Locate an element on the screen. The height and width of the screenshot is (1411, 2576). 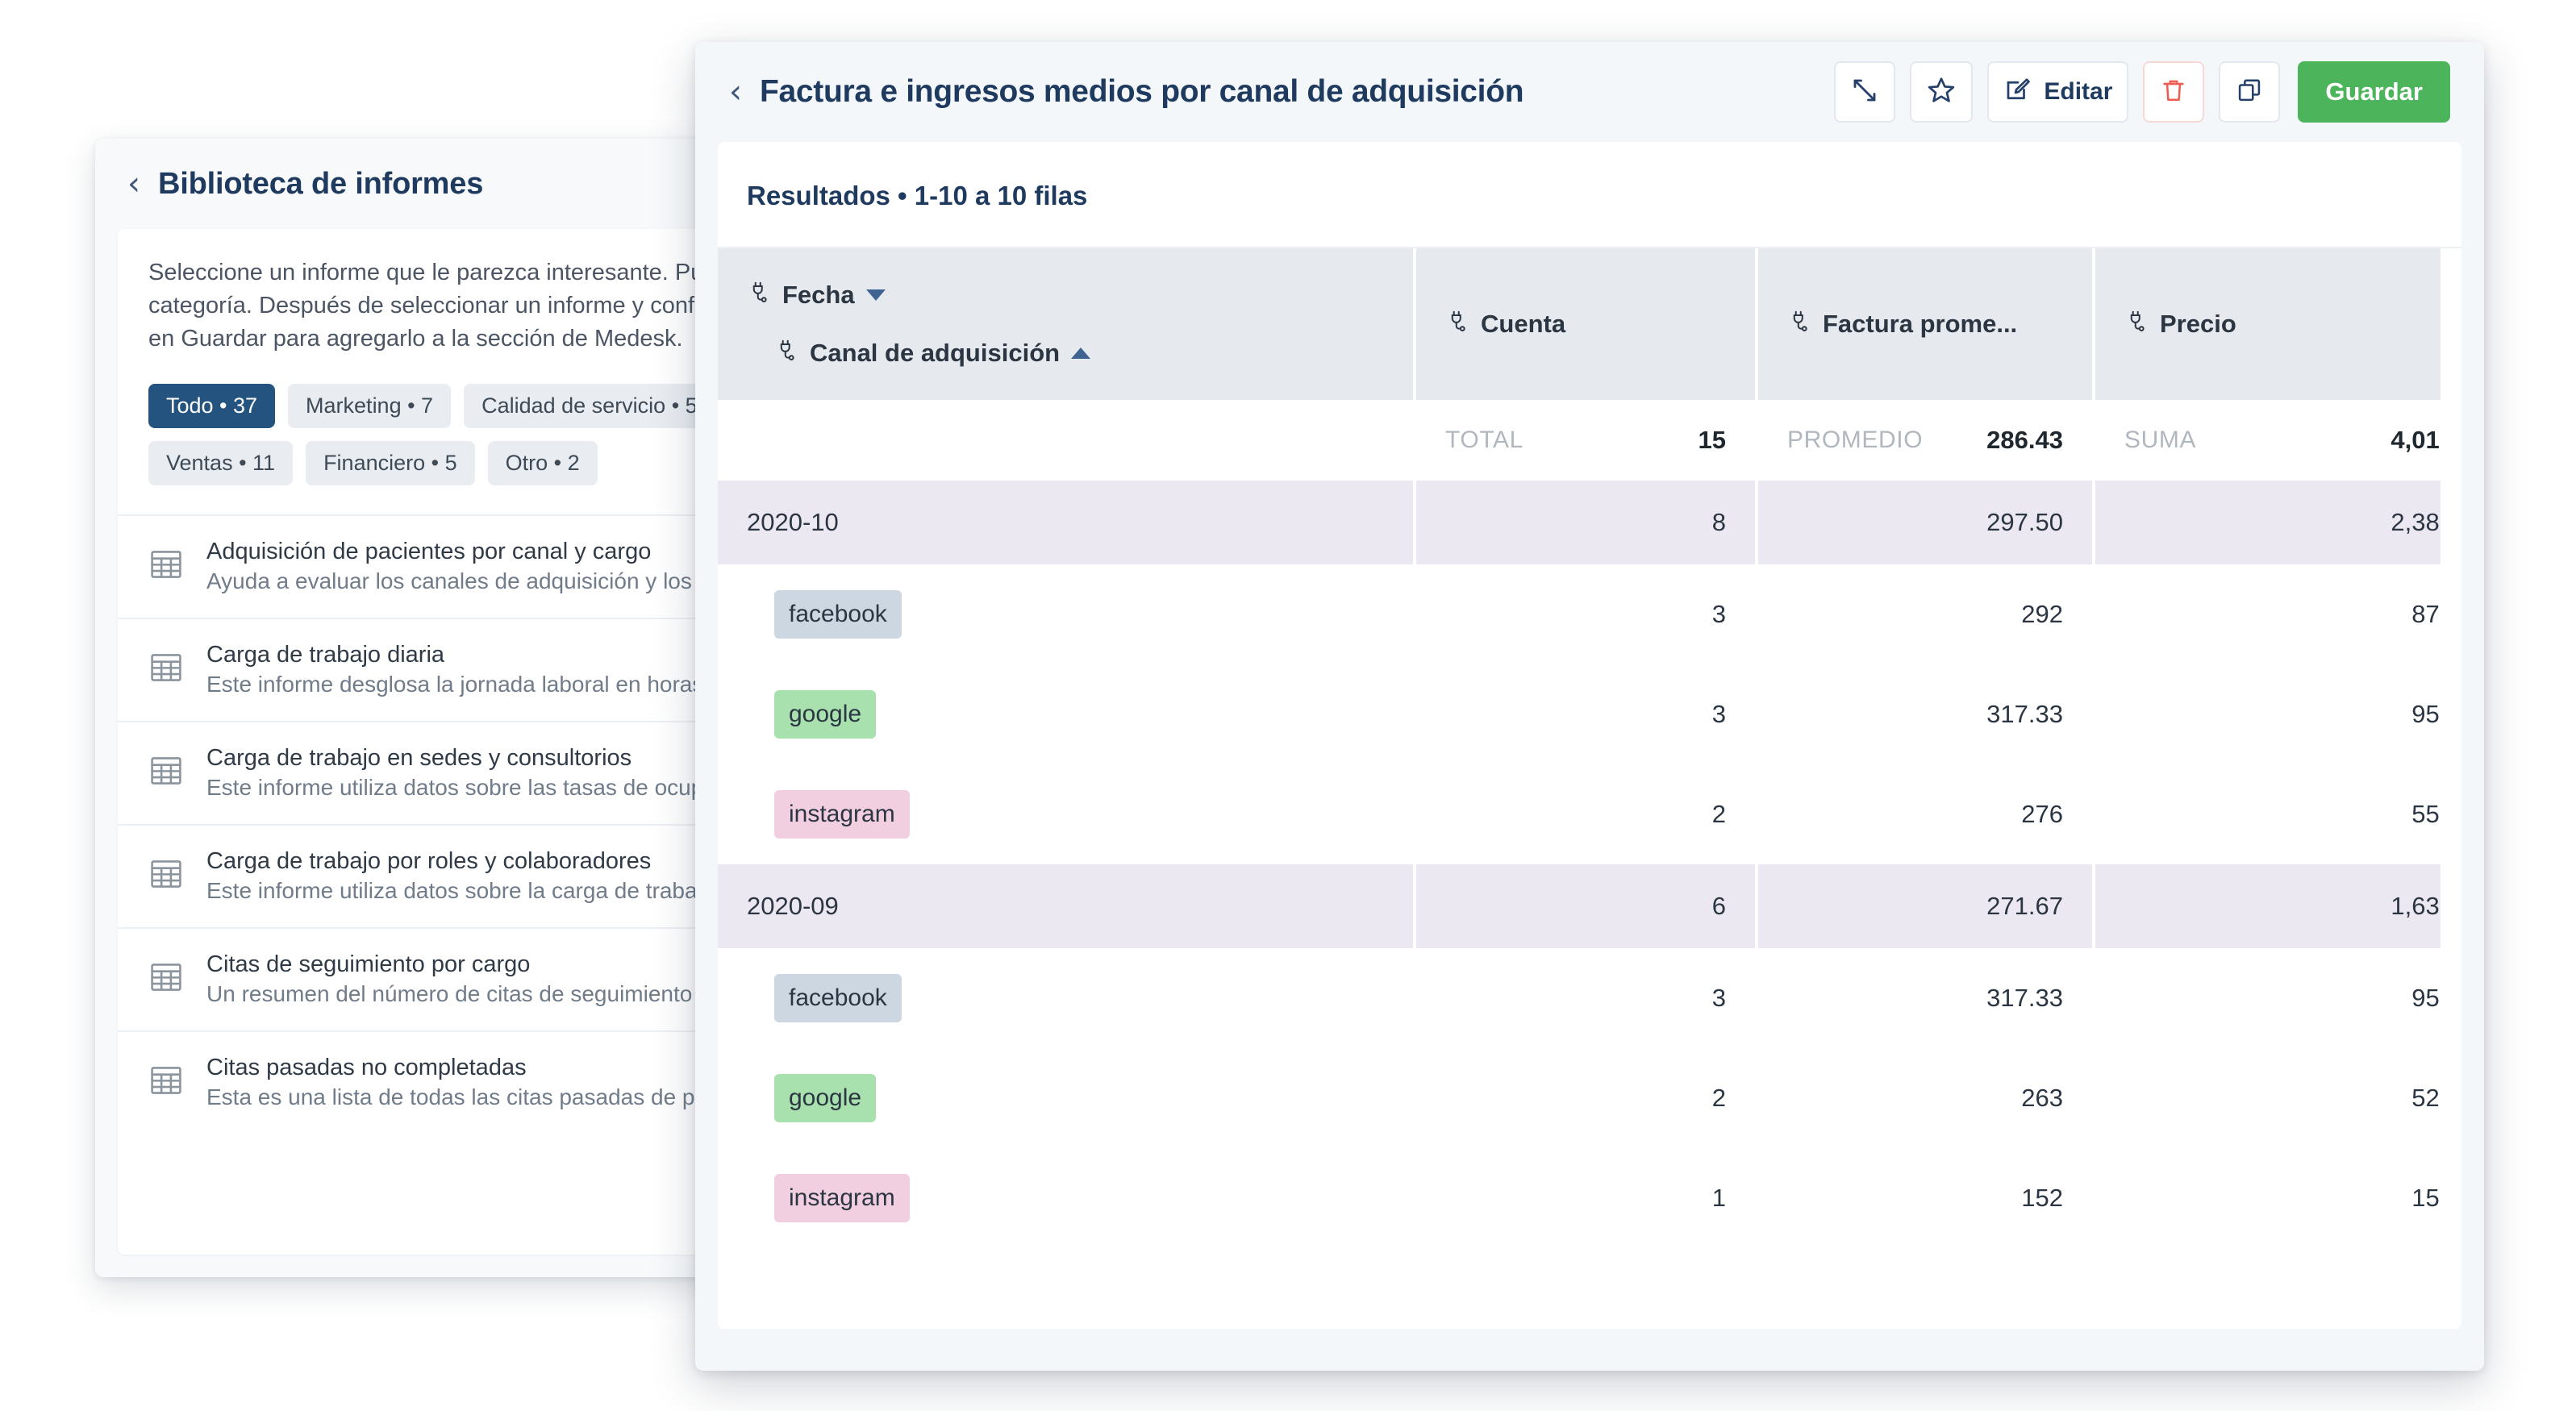
table-row-group: 2020-09 6 271.67 1,630 is located at coordinates (1589, 906).